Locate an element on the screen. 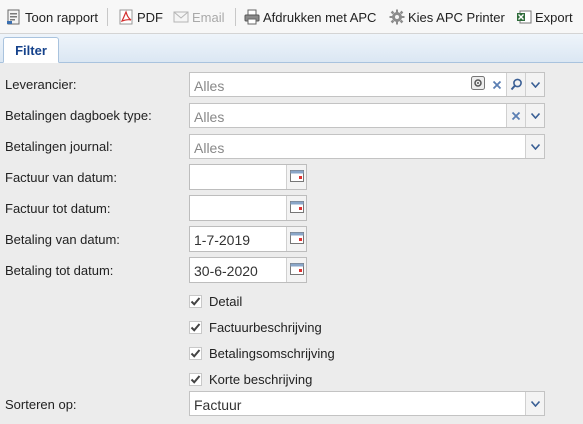  invoice-from-calendar-button is located at coordinates (296, 177).